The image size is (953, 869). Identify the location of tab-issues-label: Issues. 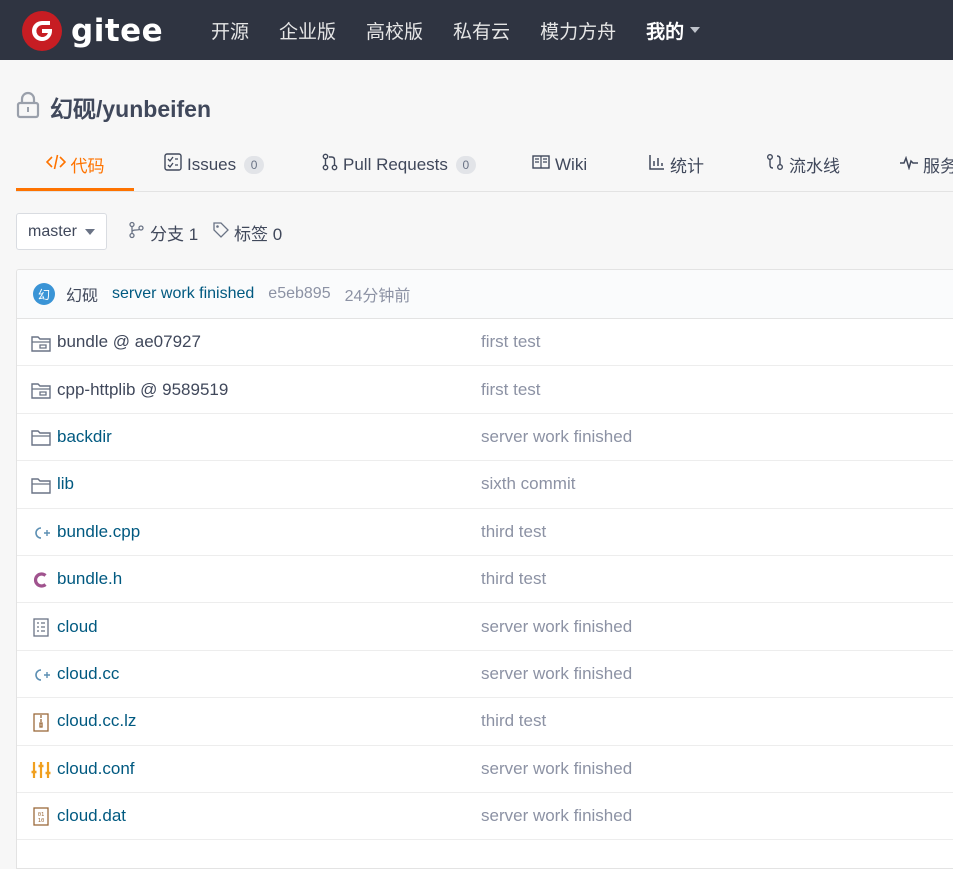
(212, 164).